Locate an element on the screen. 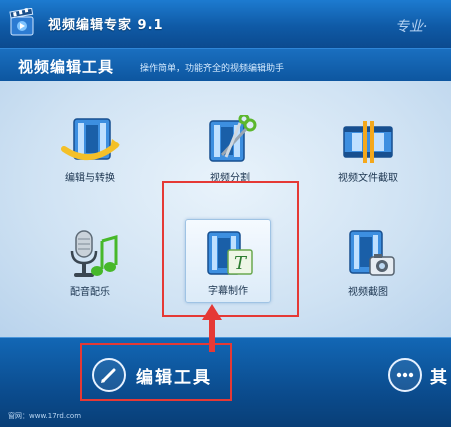  title-bar: 视频编辑专家 9.1 专业· is located at coordinates (225, 24).